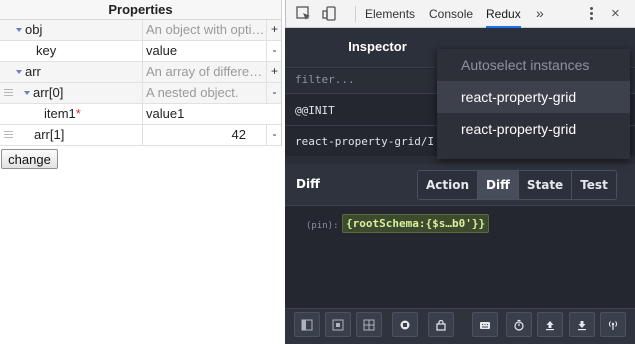  What do you see at coordinates (540, 14) in the screenshot?
I see `more-tabs-icon: »` at bounding box center [540, 14].